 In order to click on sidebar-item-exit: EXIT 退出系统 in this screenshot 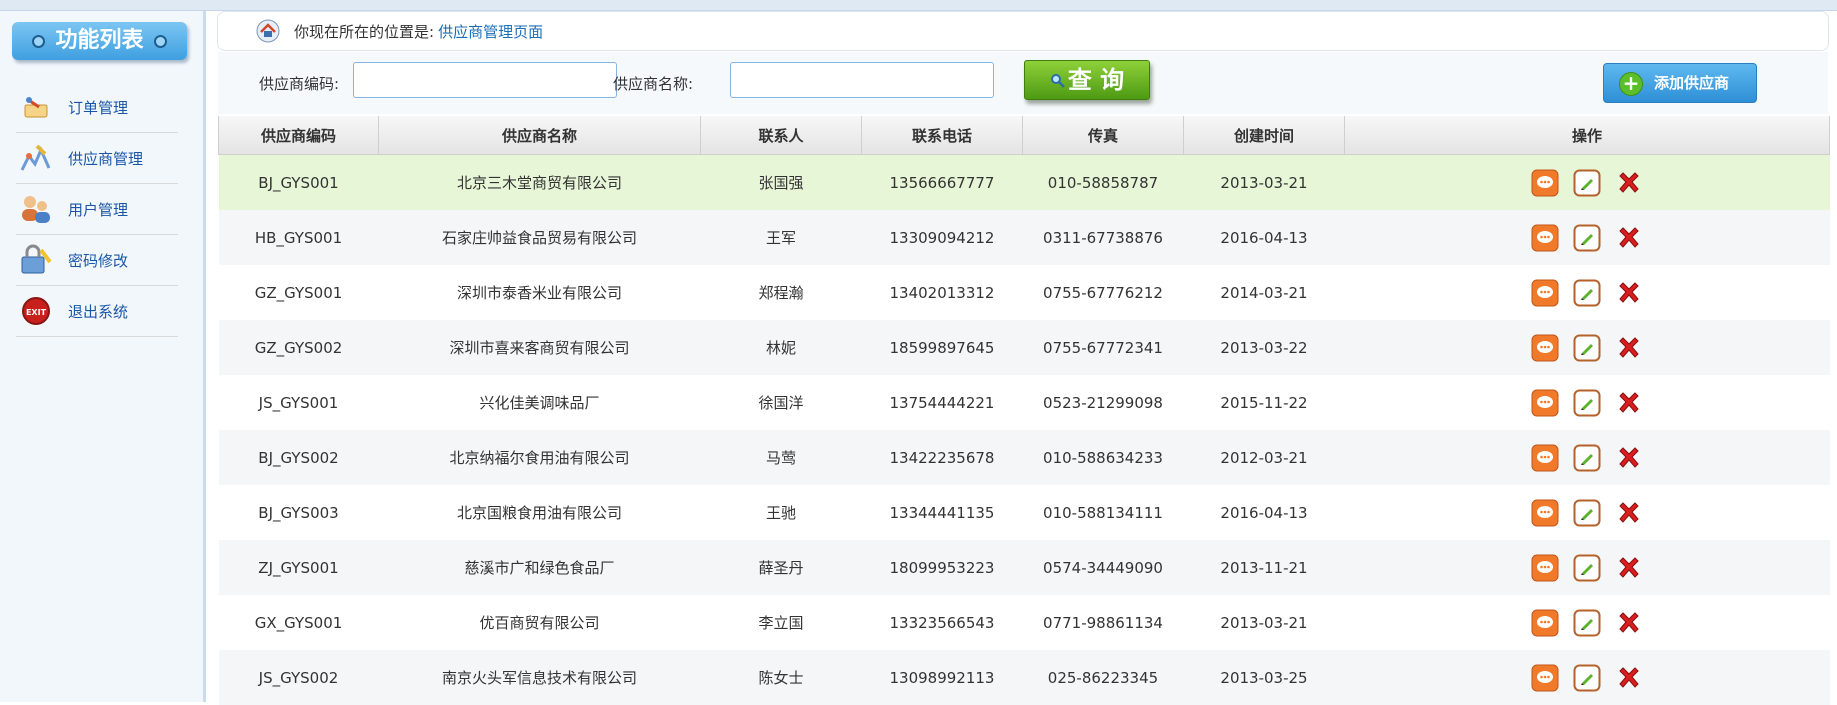, I will do `click(97, 311)`.